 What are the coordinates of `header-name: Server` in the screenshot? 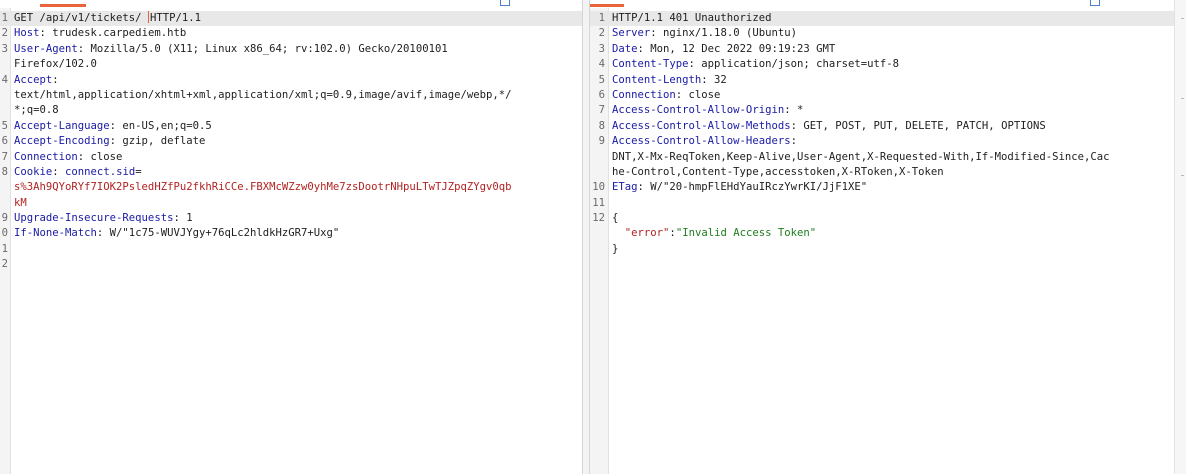 It's located at (631, 33).